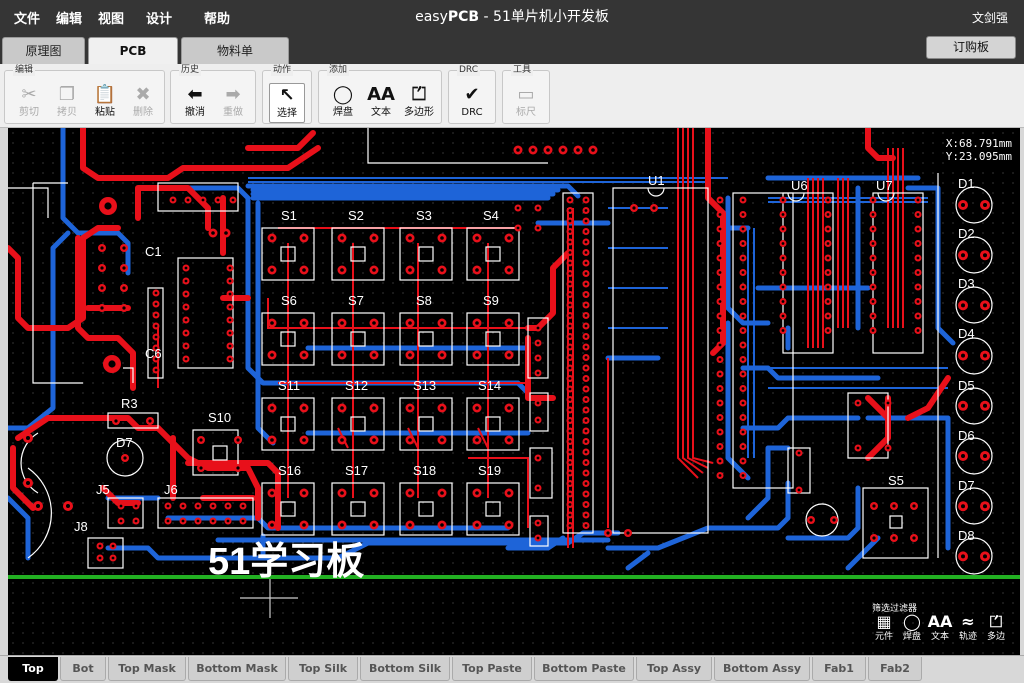  I want to click on cursor-coordinates: X:68.791mm Y:23.095mm, so click(978, 150).